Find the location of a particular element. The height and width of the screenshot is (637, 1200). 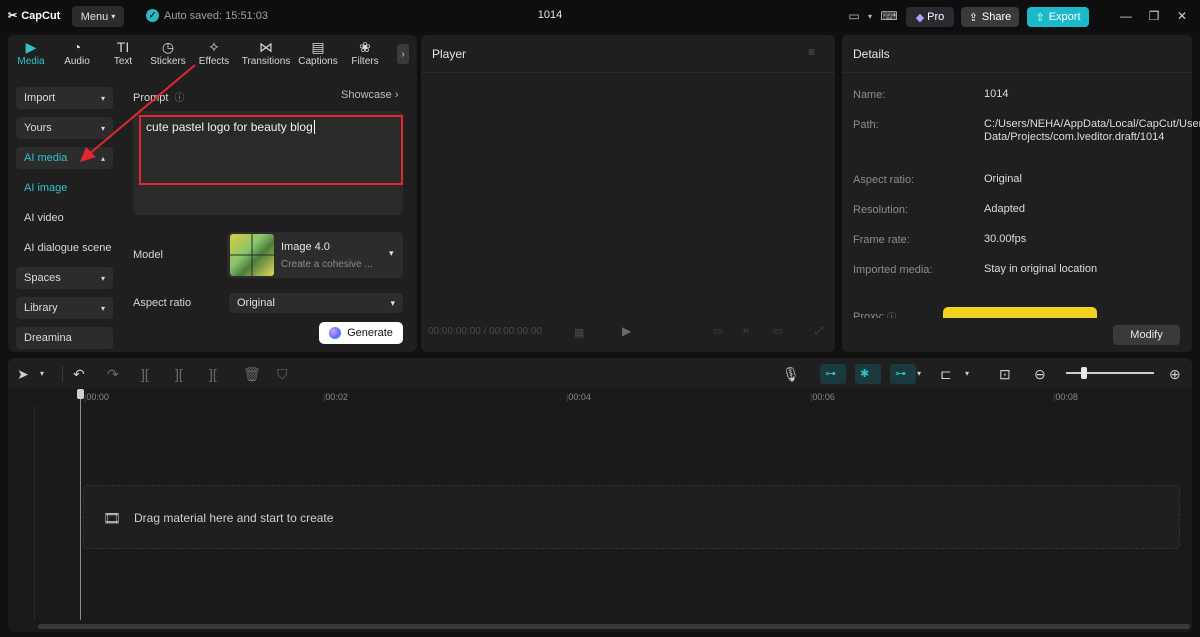

expand-icon: ⤢ is located at coordinates (819, 331).